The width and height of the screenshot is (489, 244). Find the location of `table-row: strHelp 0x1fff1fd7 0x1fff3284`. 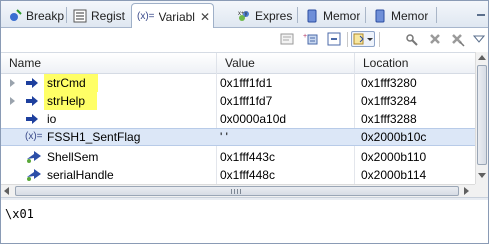

table-row: strHelp 0x1fff1fd7 0x1fff3284 is located at coordinates (238, 101).